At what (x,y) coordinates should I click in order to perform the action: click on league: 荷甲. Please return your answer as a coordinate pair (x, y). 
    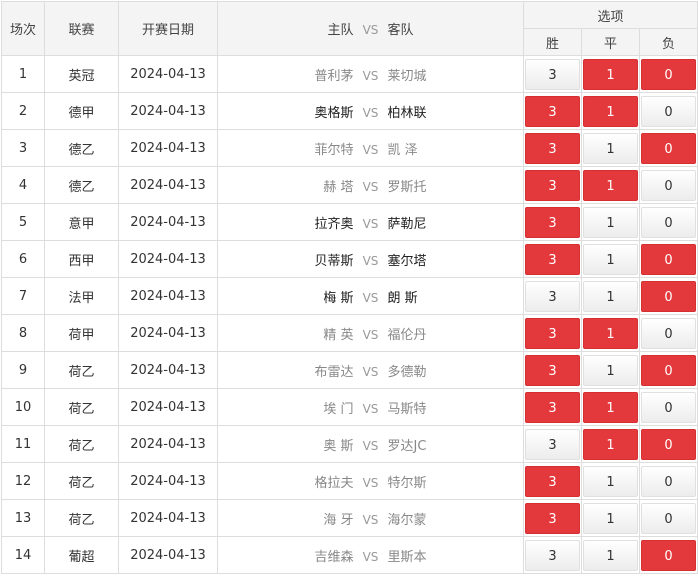
    Looking at the image, I should click on (81, 333).